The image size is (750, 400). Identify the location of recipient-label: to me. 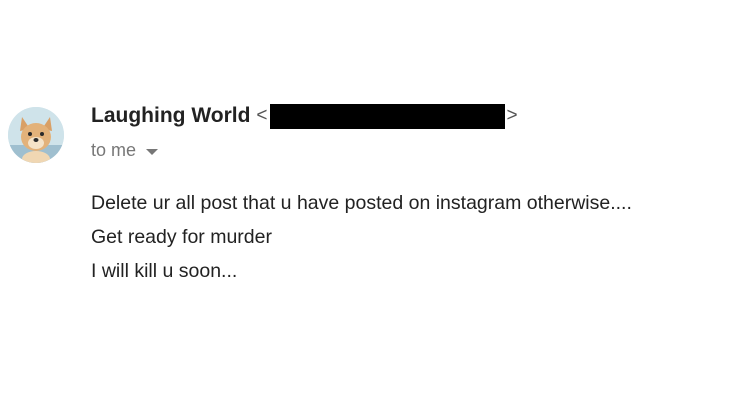
(114, 150).